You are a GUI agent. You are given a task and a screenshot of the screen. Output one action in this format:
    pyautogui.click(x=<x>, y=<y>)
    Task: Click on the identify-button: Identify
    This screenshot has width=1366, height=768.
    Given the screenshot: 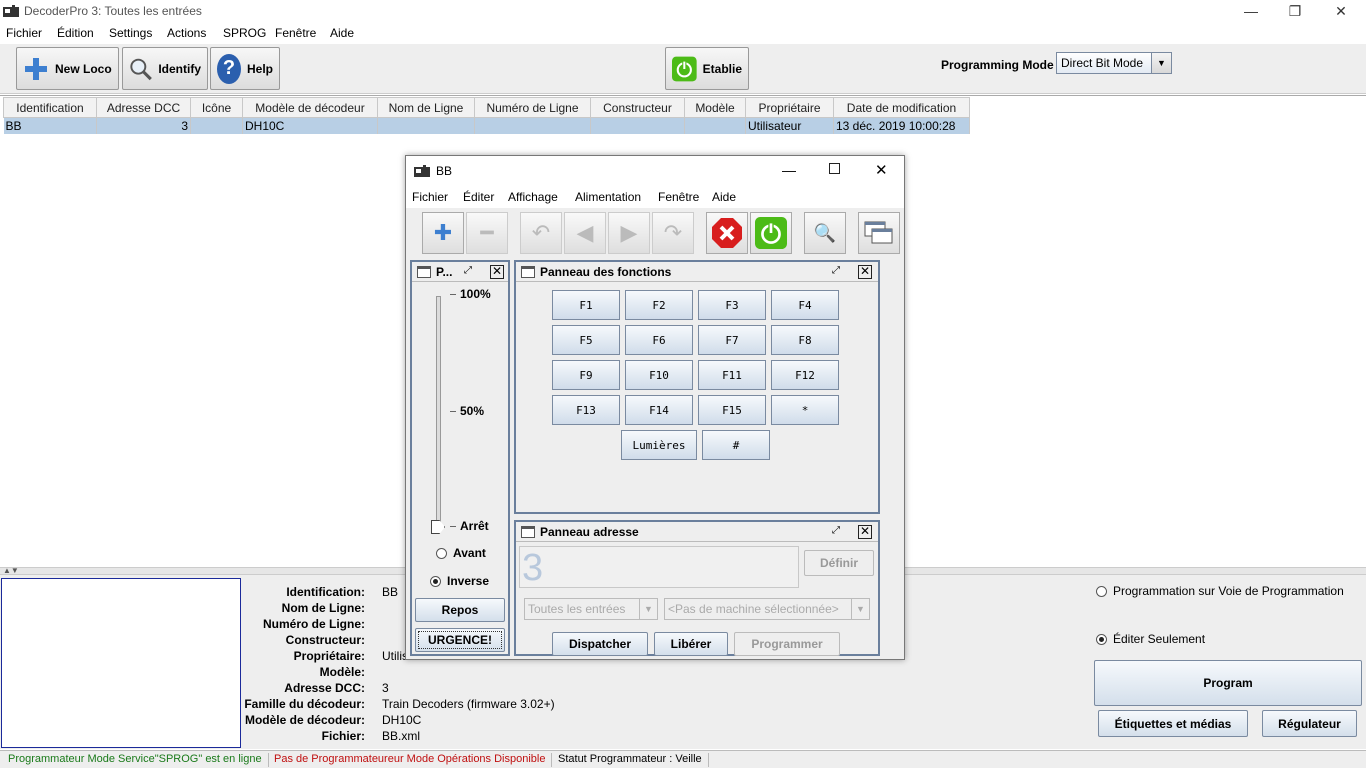 What is the action you would take?
    pyautogui.click(x=165, y=68)
    